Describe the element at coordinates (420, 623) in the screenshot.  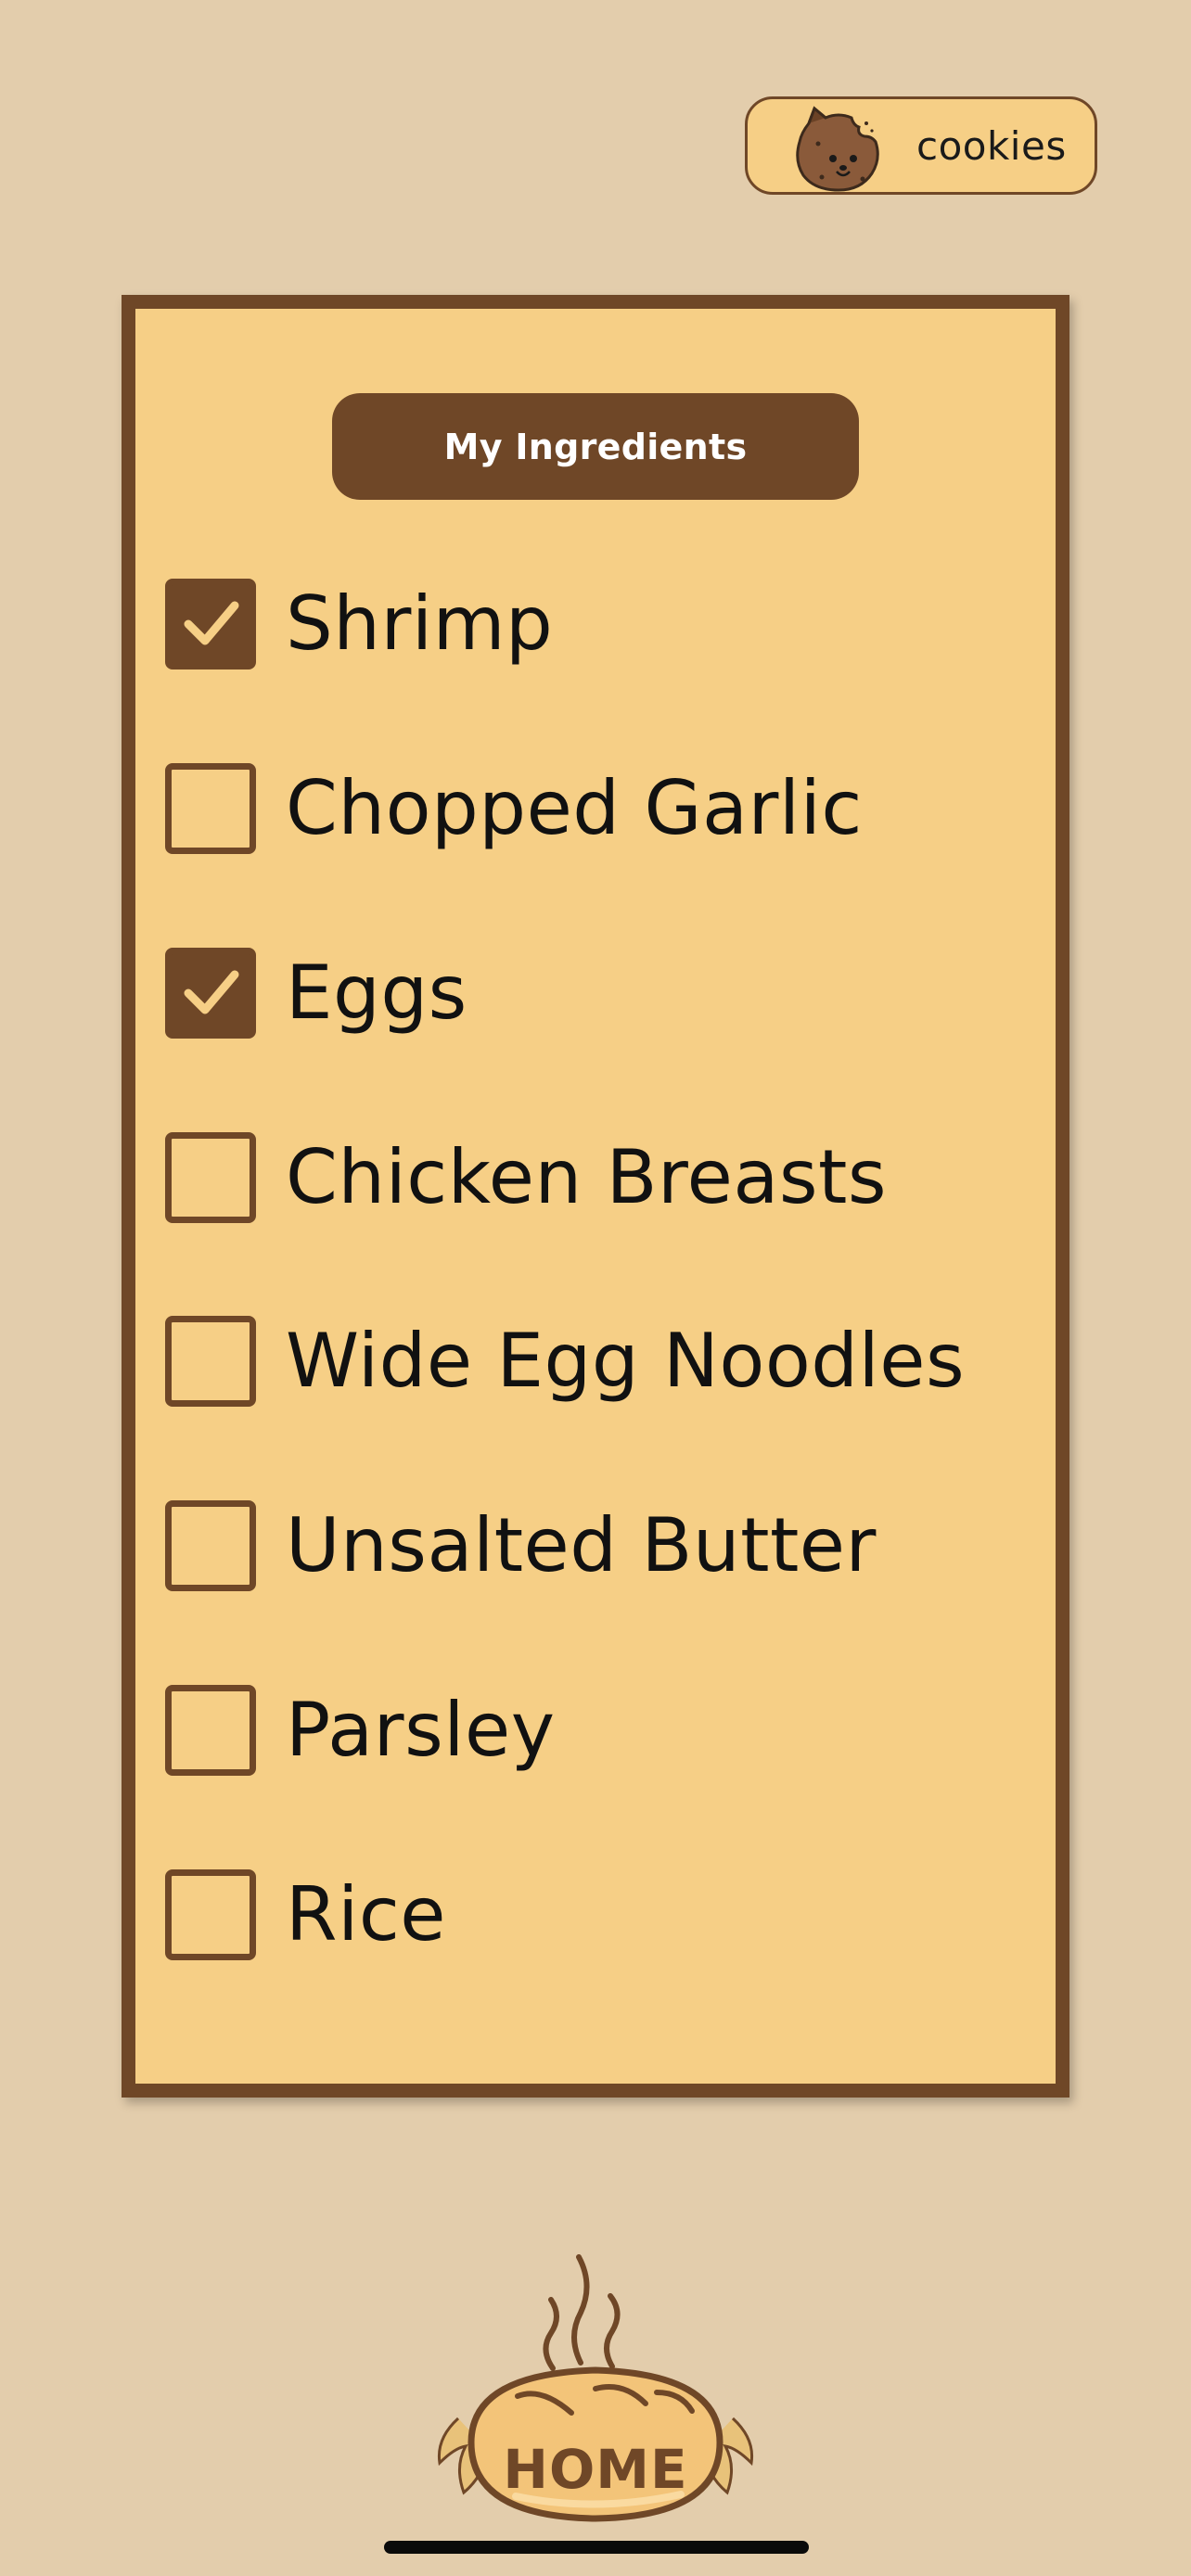
I see `ingredient-label: Shrimp` at that location.